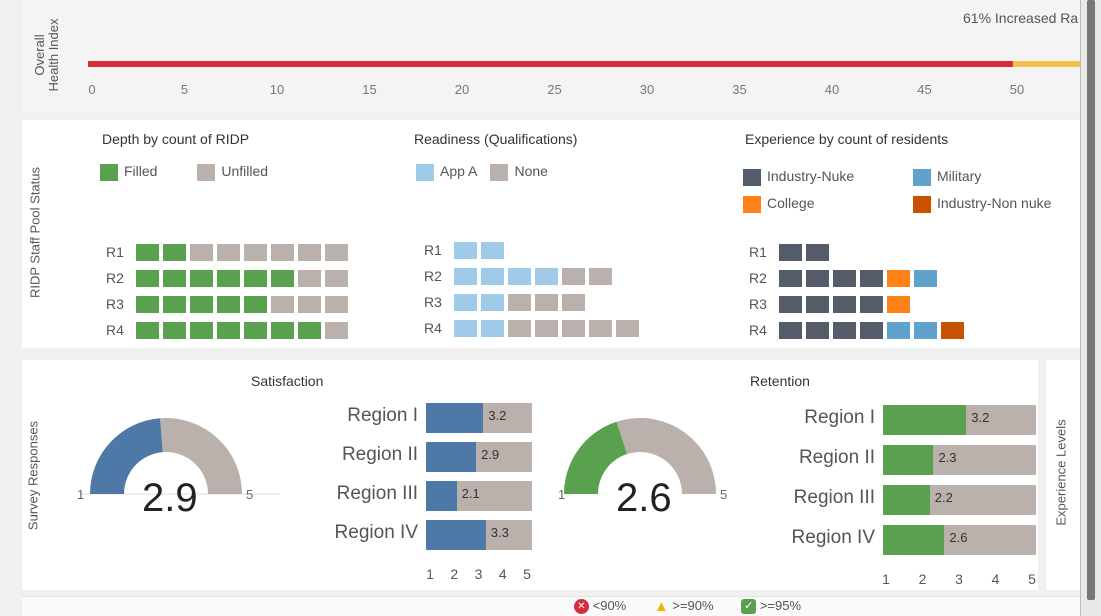 Image resolution: width=1101 pixels, height=616 pixels. What do you see at coordinates (454, 574) in the screenshot?
I see `satisfaction-axis-tick: 2` at bounding box center [454, 574].